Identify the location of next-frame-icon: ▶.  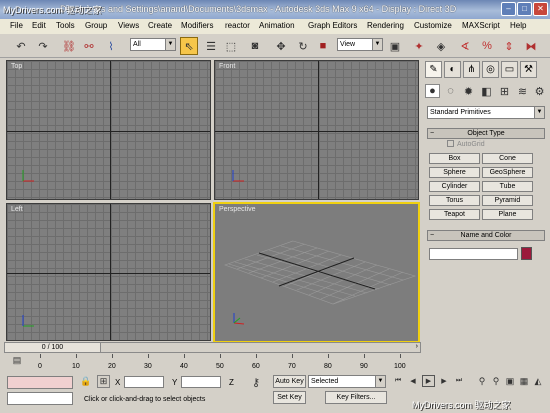
(444, 381).